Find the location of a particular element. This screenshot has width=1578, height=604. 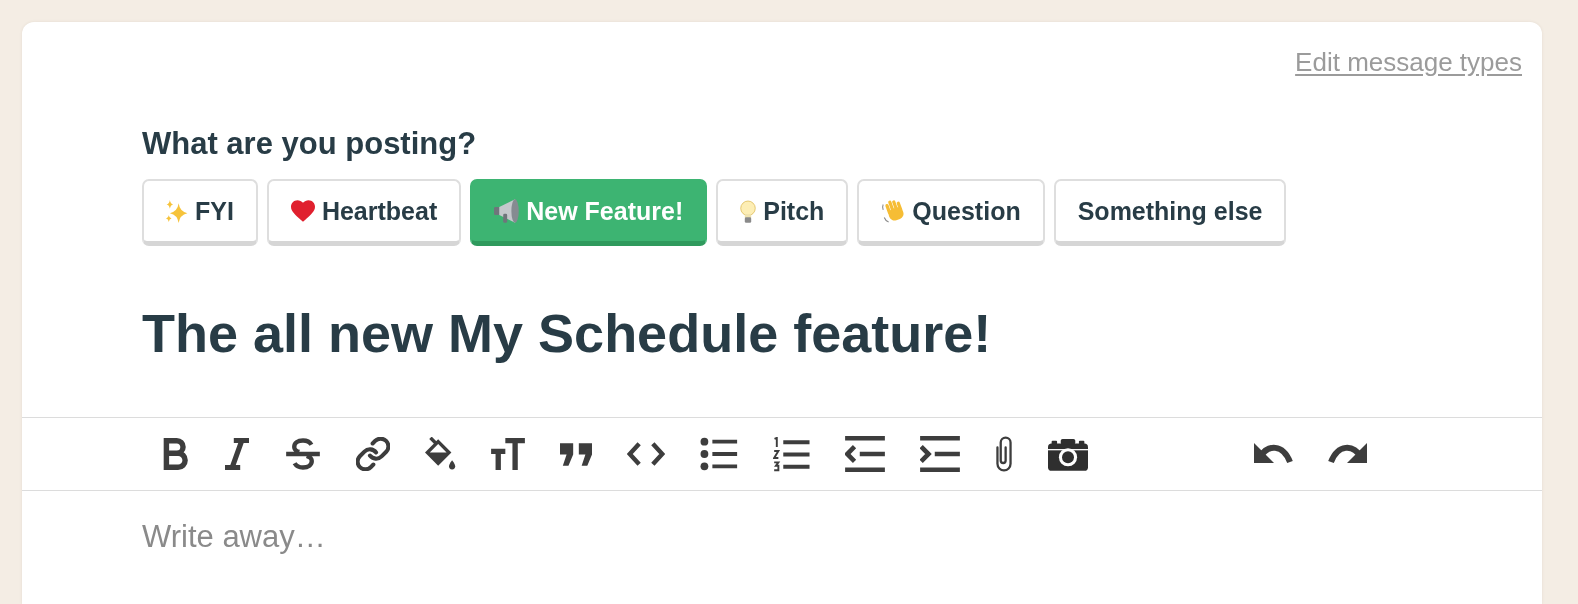

message-type-button: Question is located at coordinates (951, 212).